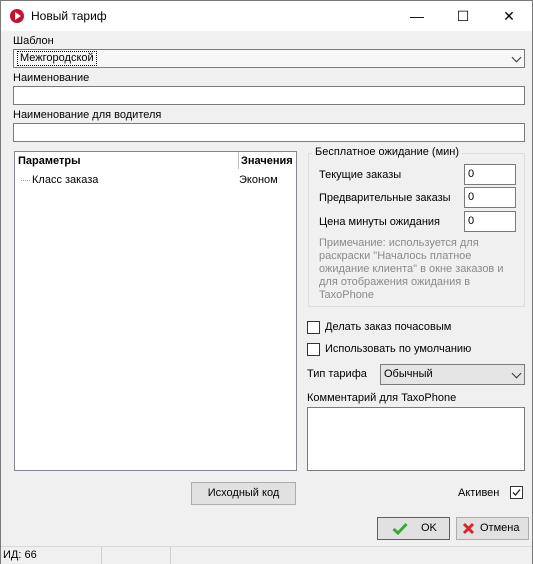 The image size is (533, 564). I want to click on cancel-button: Отмена, so click(492, 528).